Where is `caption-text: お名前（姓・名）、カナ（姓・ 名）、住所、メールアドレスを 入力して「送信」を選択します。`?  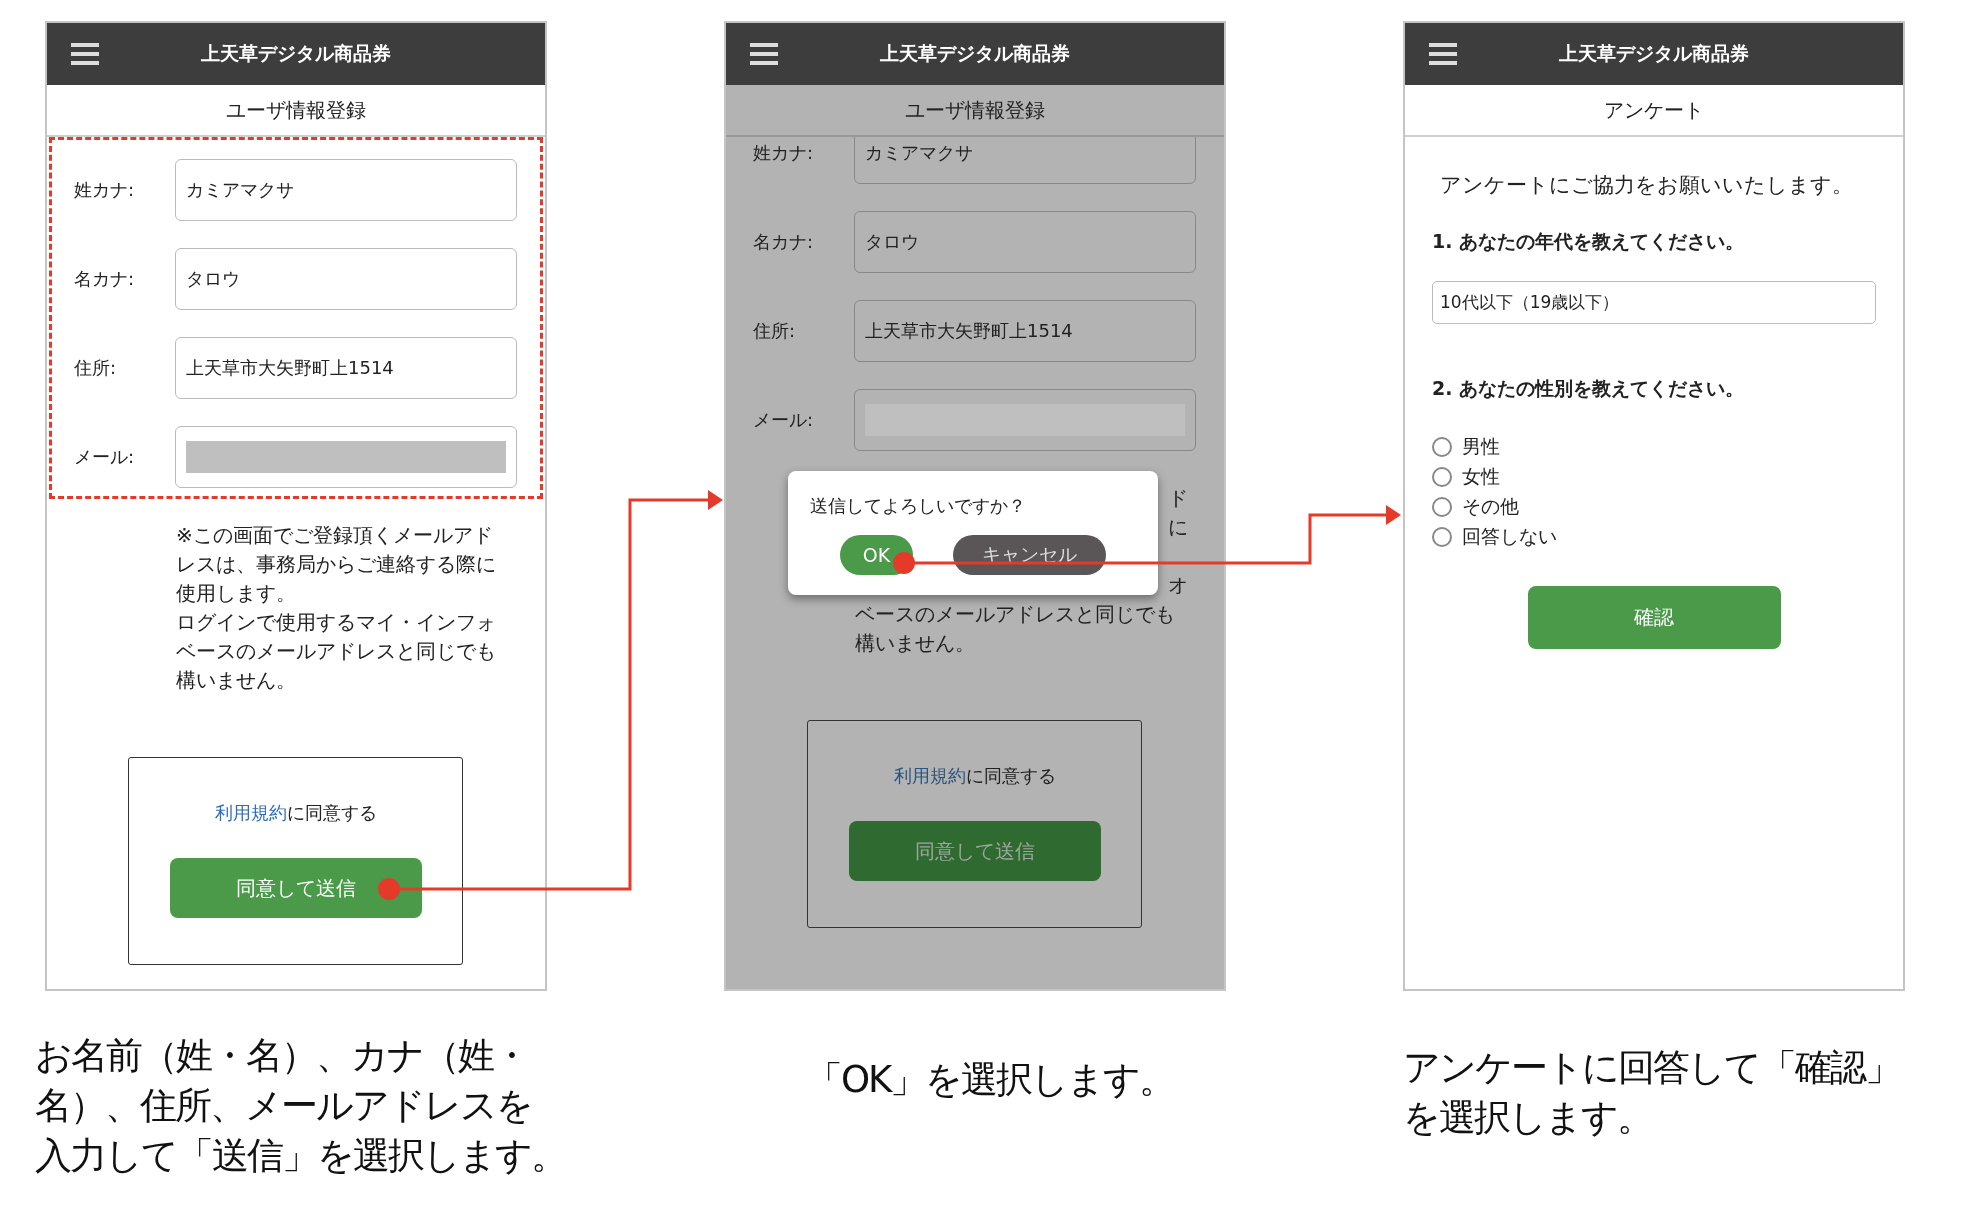 caption-text: お名前（姓・名）、カナ（姓・ 名）、住所、メールアドレスを 入力して「送信」を選択します。 is located at coordinates (300, 1106).